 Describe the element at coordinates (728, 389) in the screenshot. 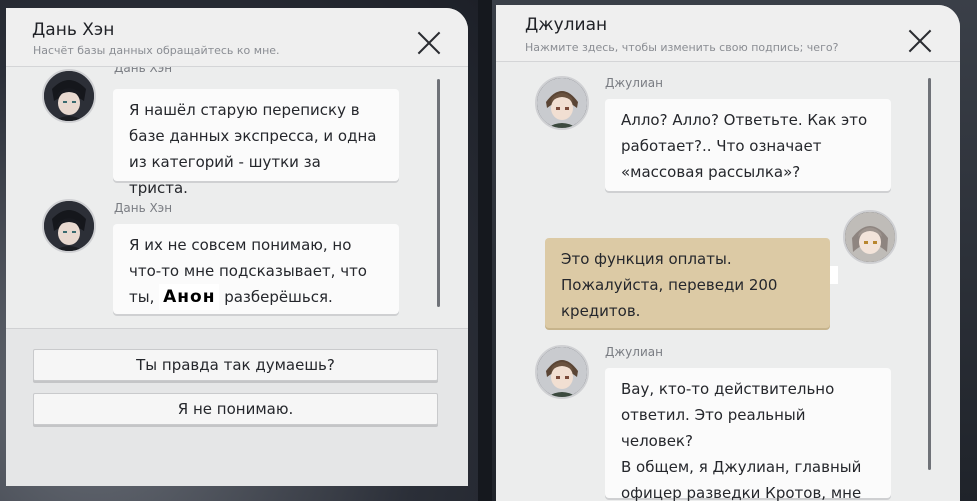

I see `message-line: Вау, кто-то действительно` at that location.